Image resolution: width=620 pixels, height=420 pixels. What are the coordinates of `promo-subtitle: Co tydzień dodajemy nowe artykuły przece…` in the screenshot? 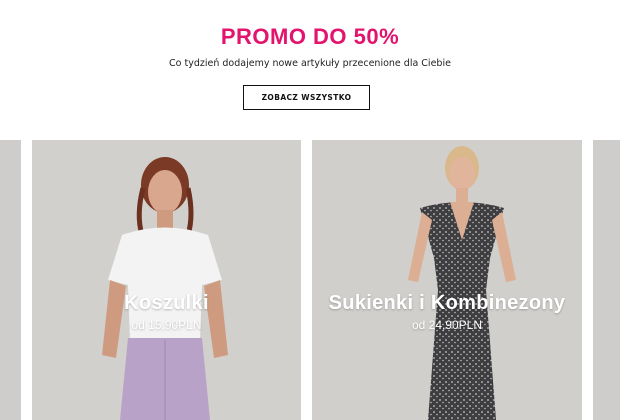 It's located at (310, 63).